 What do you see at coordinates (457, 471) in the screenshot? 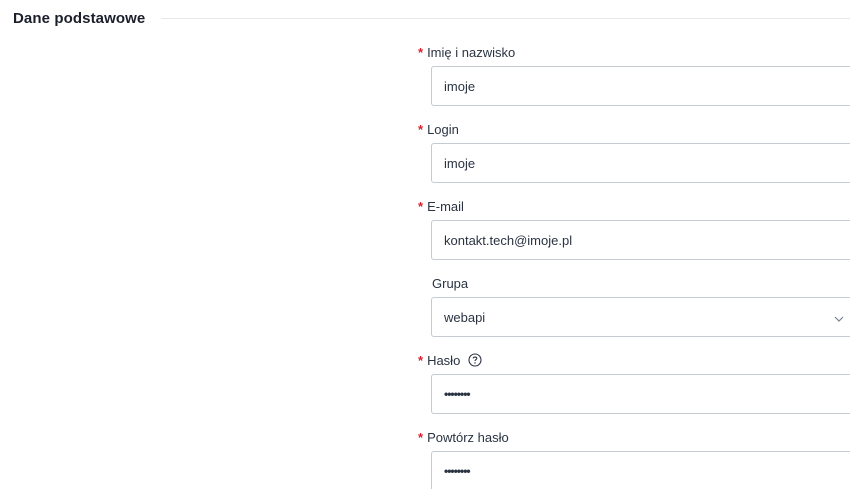
I see `password-repeat-input-value: ••••••••` at bounding box center [457, 471].